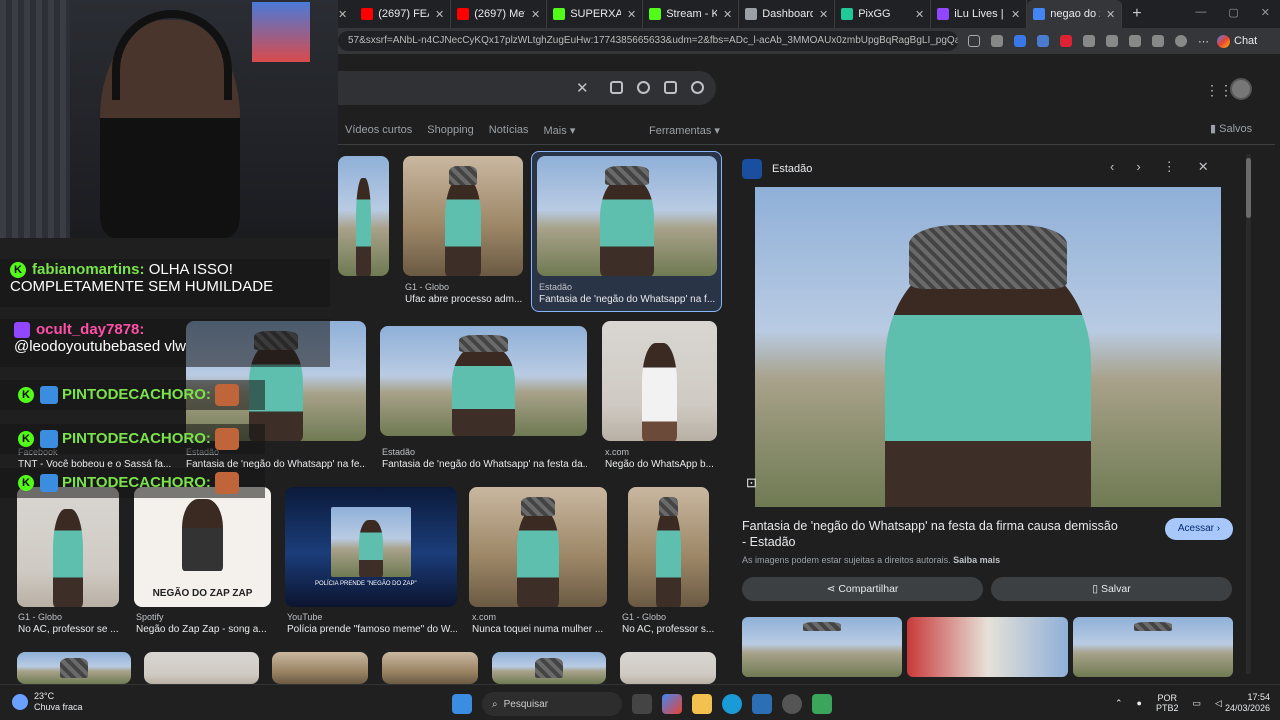  What do you see at coordinates (1169, 167) in the screenshot?
I see `more-vert-icon: ⋮` at bounding box center [1169, 167].